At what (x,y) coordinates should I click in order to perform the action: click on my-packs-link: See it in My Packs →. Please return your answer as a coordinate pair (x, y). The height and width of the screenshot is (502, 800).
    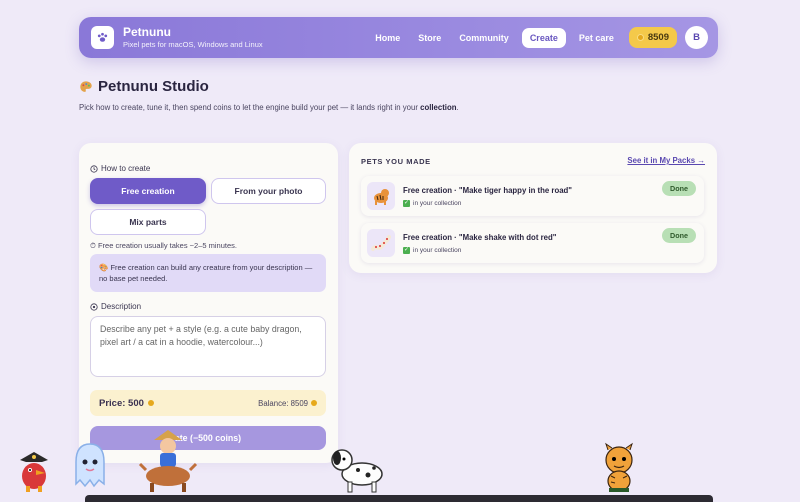
    Looking at the image, I should click on (666, 160).